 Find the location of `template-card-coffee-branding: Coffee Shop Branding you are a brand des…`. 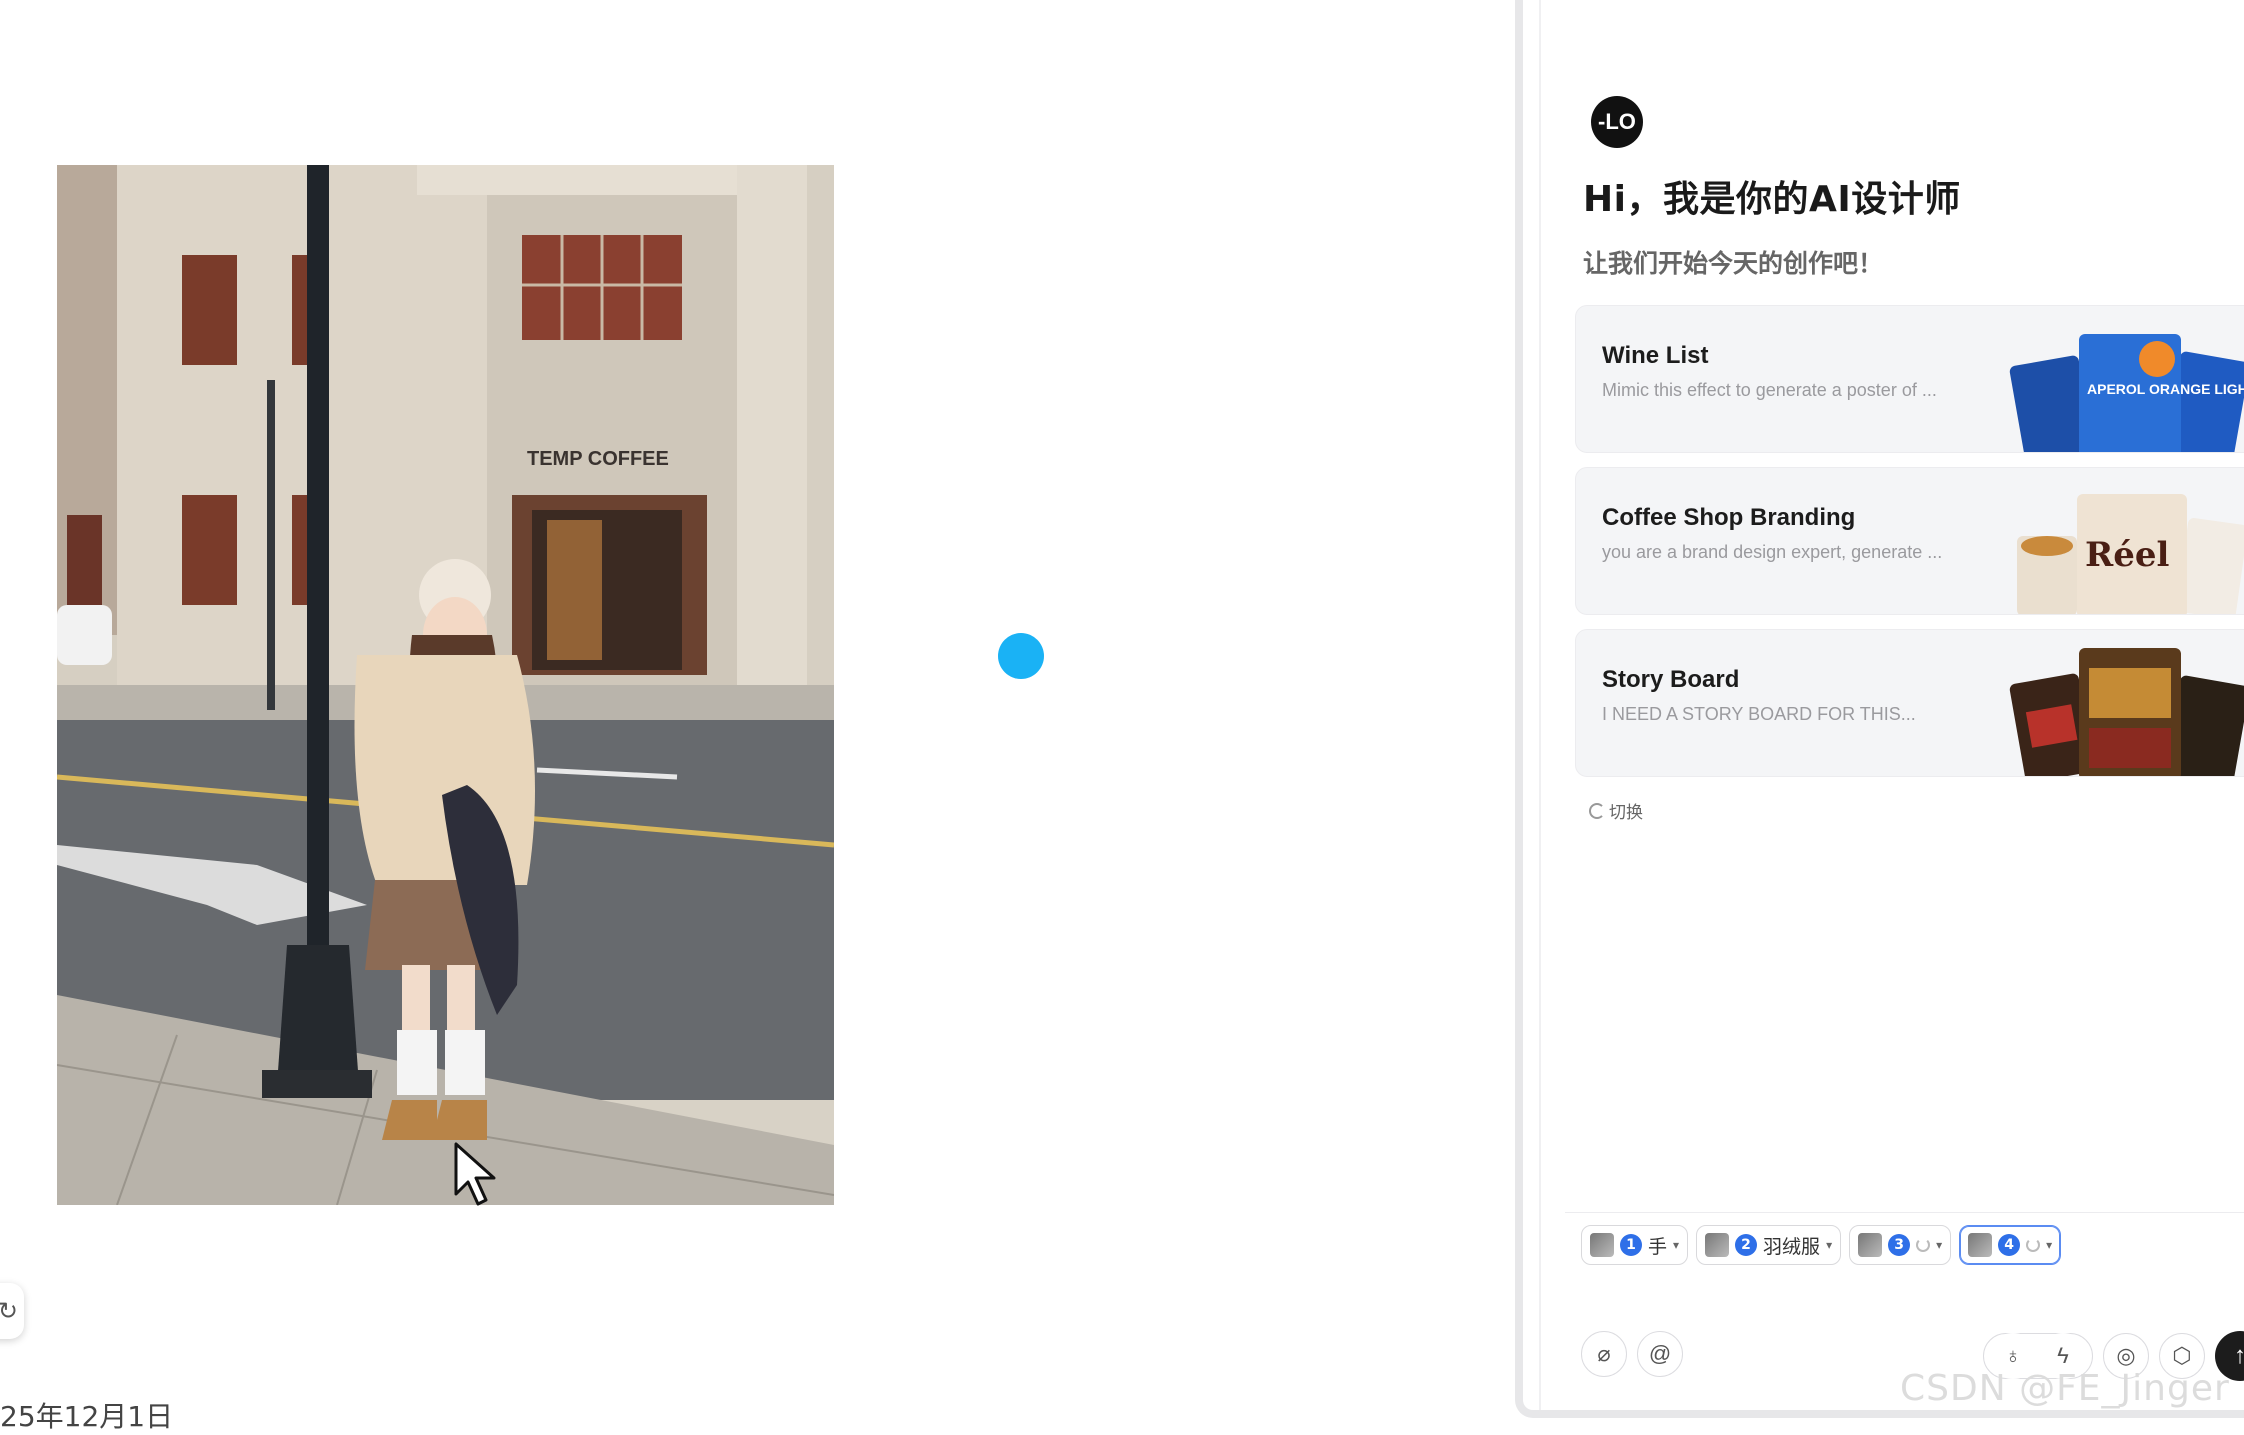

template-card-coffee-branding: Coffee Shop Branding you are a brand des… is located at coordinates (1909, 541).